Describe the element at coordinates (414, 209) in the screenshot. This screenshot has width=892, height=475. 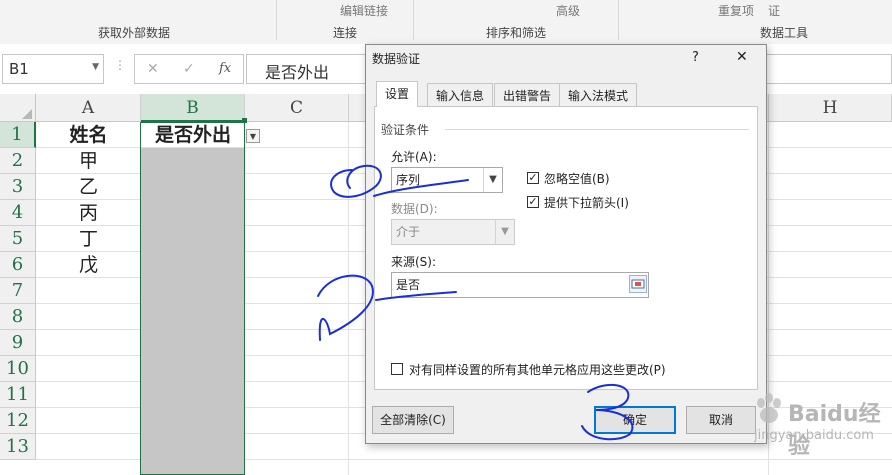
I see `data-label: 数据(D):` at that location.